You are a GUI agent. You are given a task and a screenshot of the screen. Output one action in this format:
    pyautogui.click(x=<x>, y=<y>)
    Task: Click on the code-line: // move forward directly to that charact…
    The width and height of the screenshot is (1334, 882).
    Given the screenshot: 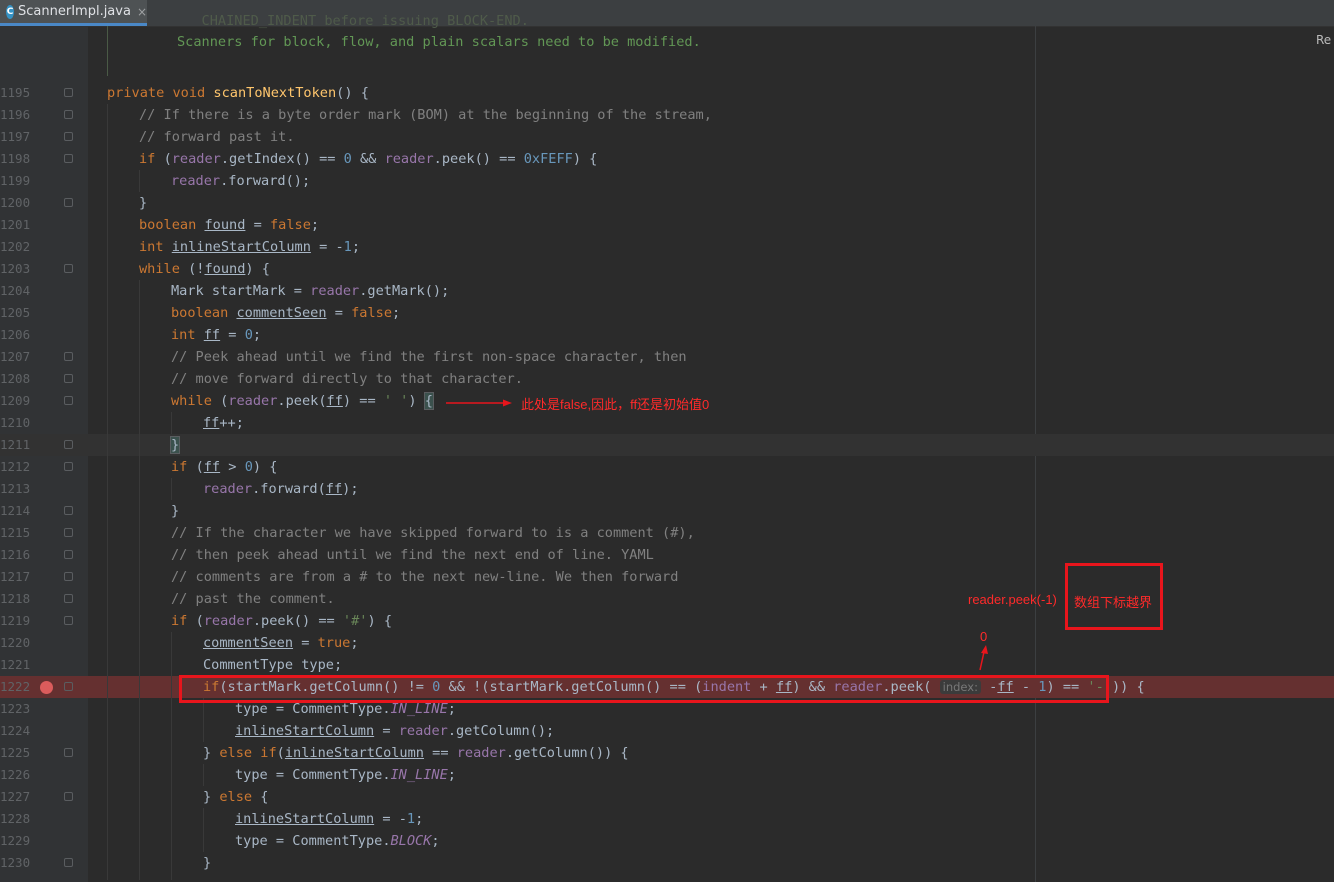 What is the action you would take?
    pyautogui.click(x=347, y=379)
    